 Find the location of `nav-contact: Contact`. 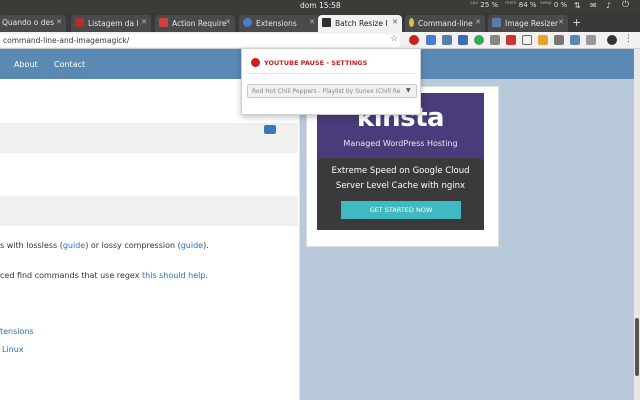

nav-contact: Contact is located at coordinates (69, 64).